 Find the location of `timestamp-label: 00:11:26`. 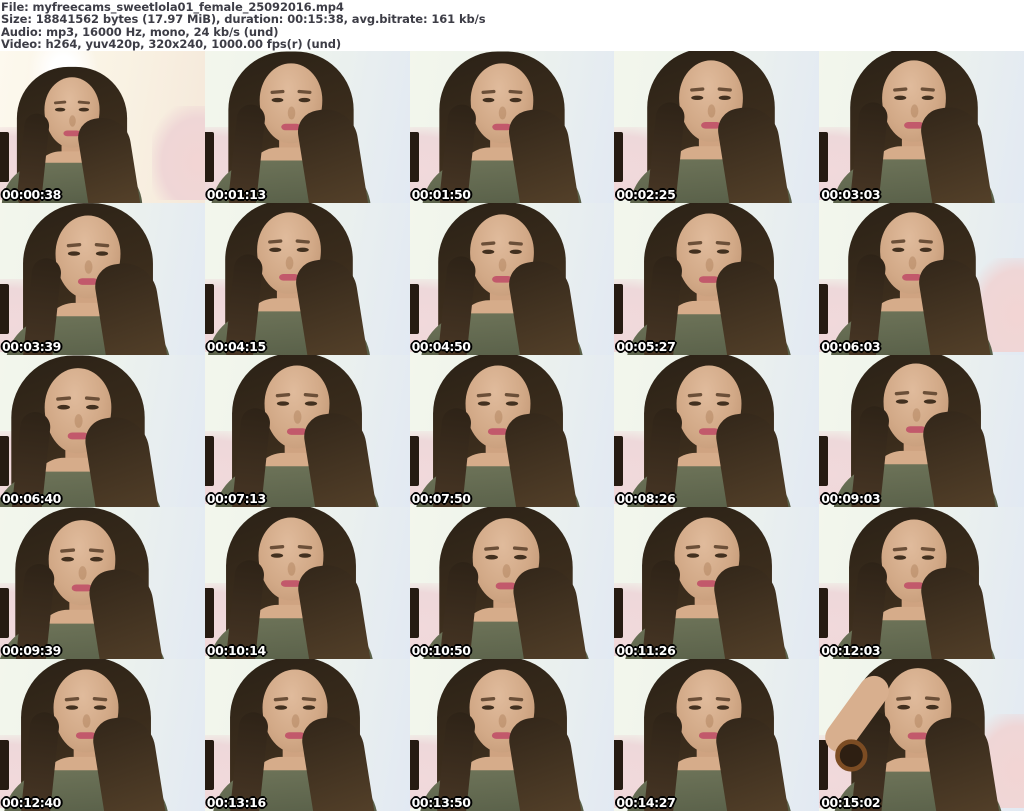

timestamp-label: 00:11:26 is located at coordinates (646, 650).